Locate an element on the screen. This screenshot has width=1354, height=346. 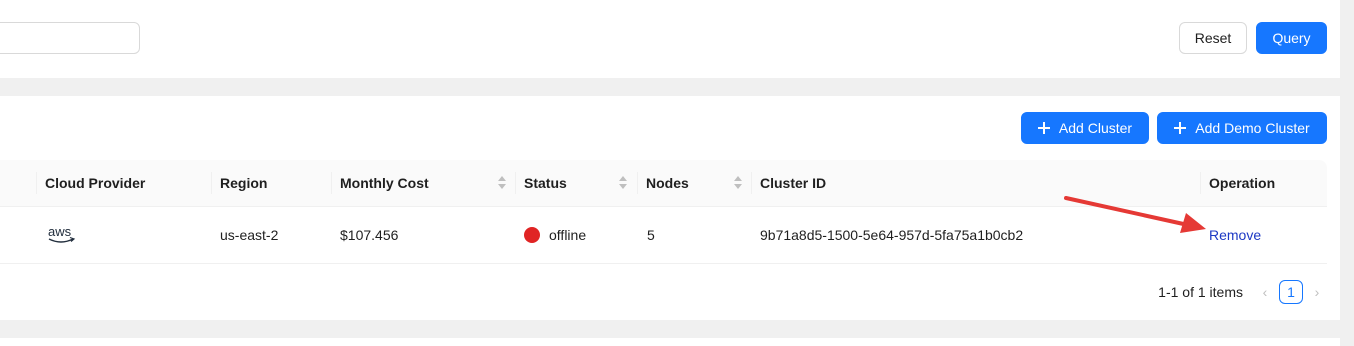
pagination-total: 1-1 of 1 items is located at coordinates (1200, 292).